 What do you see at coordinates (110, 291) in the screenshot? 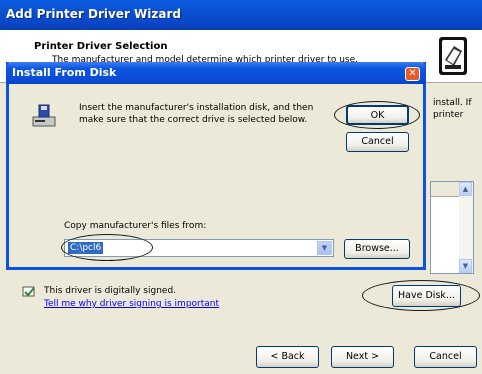
I see `driver-signed-text: This driver is digitally signed.` at bounding box center [110, 291].